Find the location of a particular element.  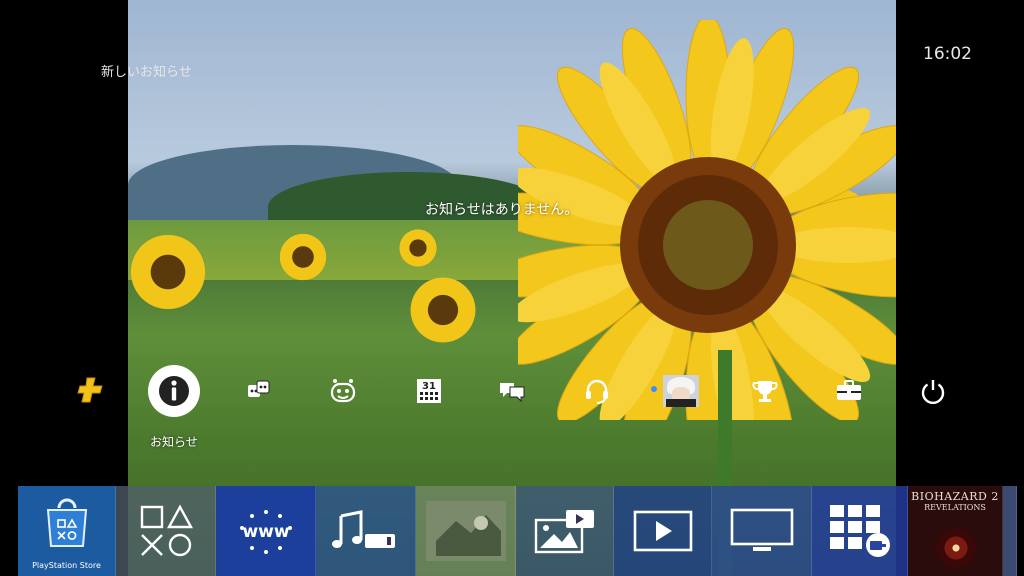

notifications-icon is located at coordinates (174, 391).